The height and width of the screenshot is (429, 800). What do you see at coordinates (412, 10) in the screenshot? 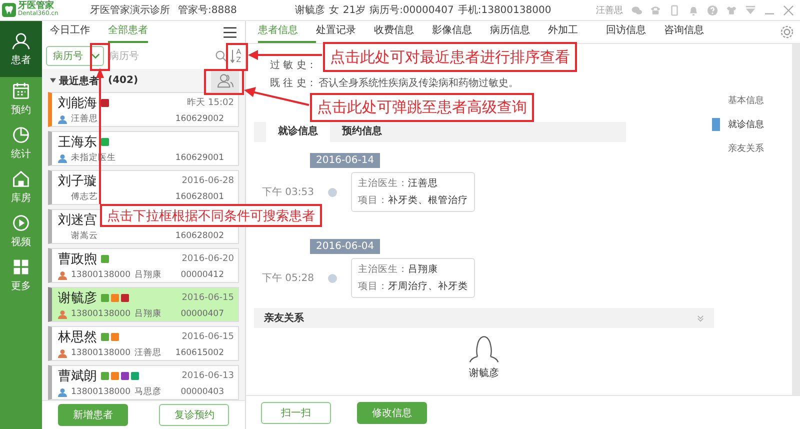
I see `record-number: 病历号:00000407` at bounding box center [412, 10].